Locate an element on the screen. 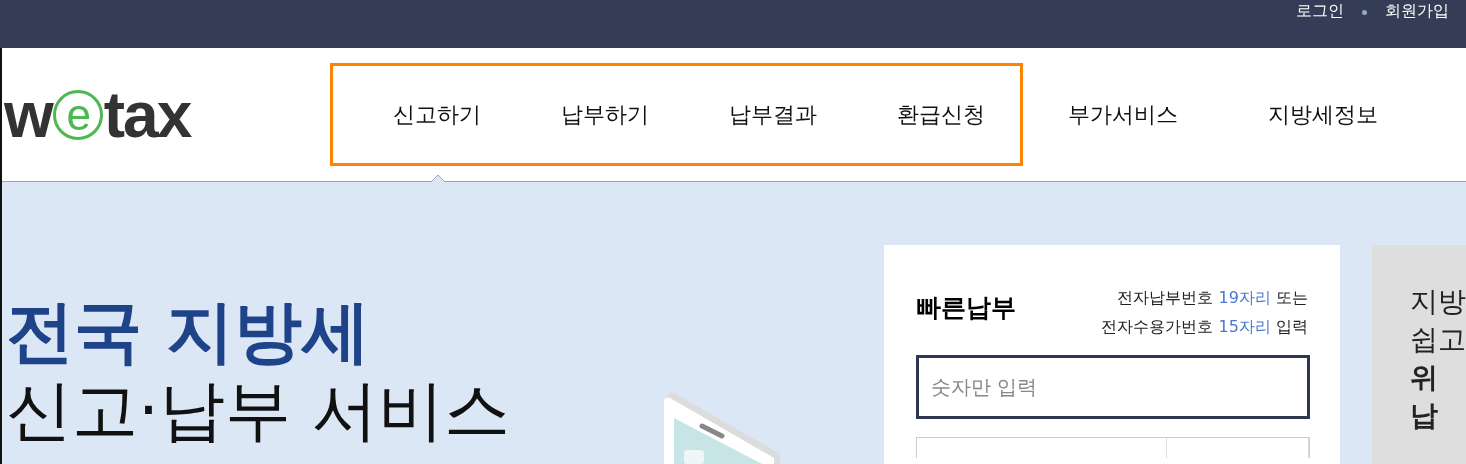 The height and width of the screenshot is (464, 1466). hero-title: 전국 지방세 is located at coordinates (188, 332).